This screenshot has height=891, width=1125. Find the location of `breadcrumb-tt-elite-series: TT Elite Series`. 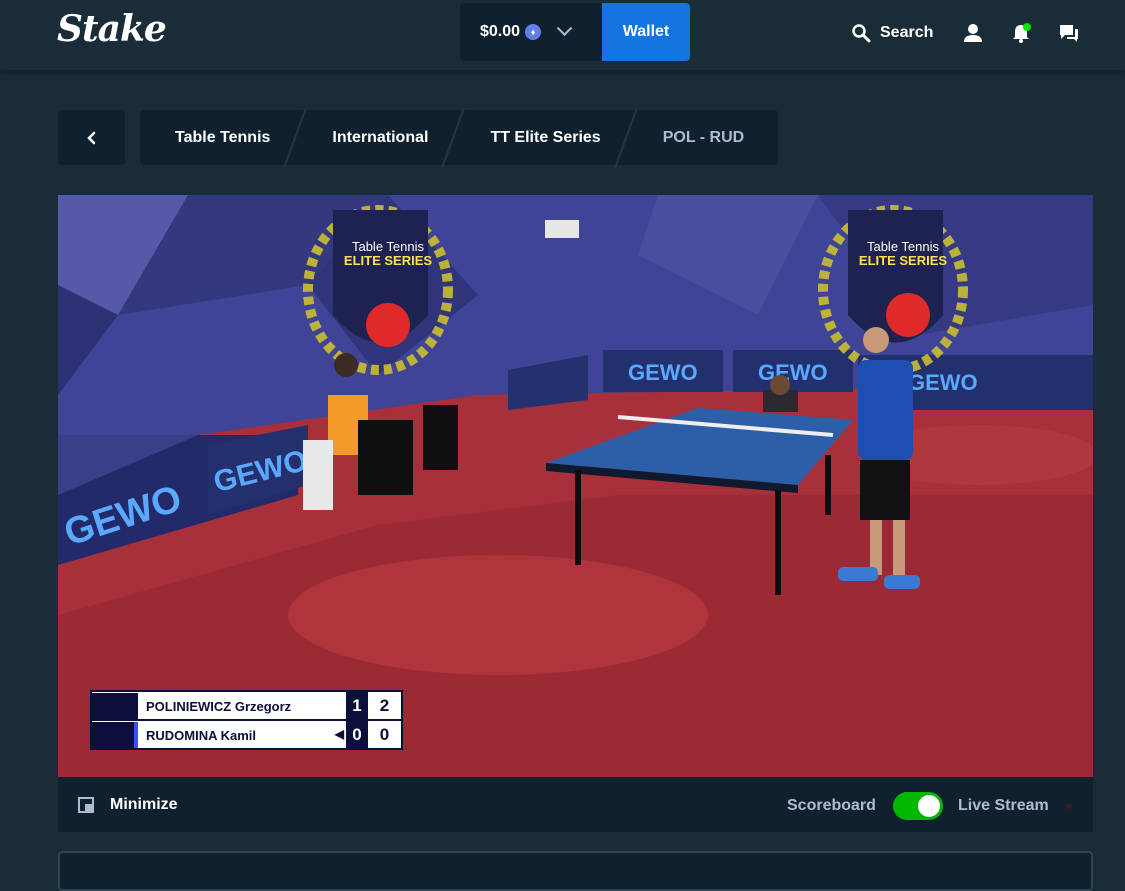

breadcrumb-tt-elite-series: TT Elite Series is located at coordinates (539, 137).